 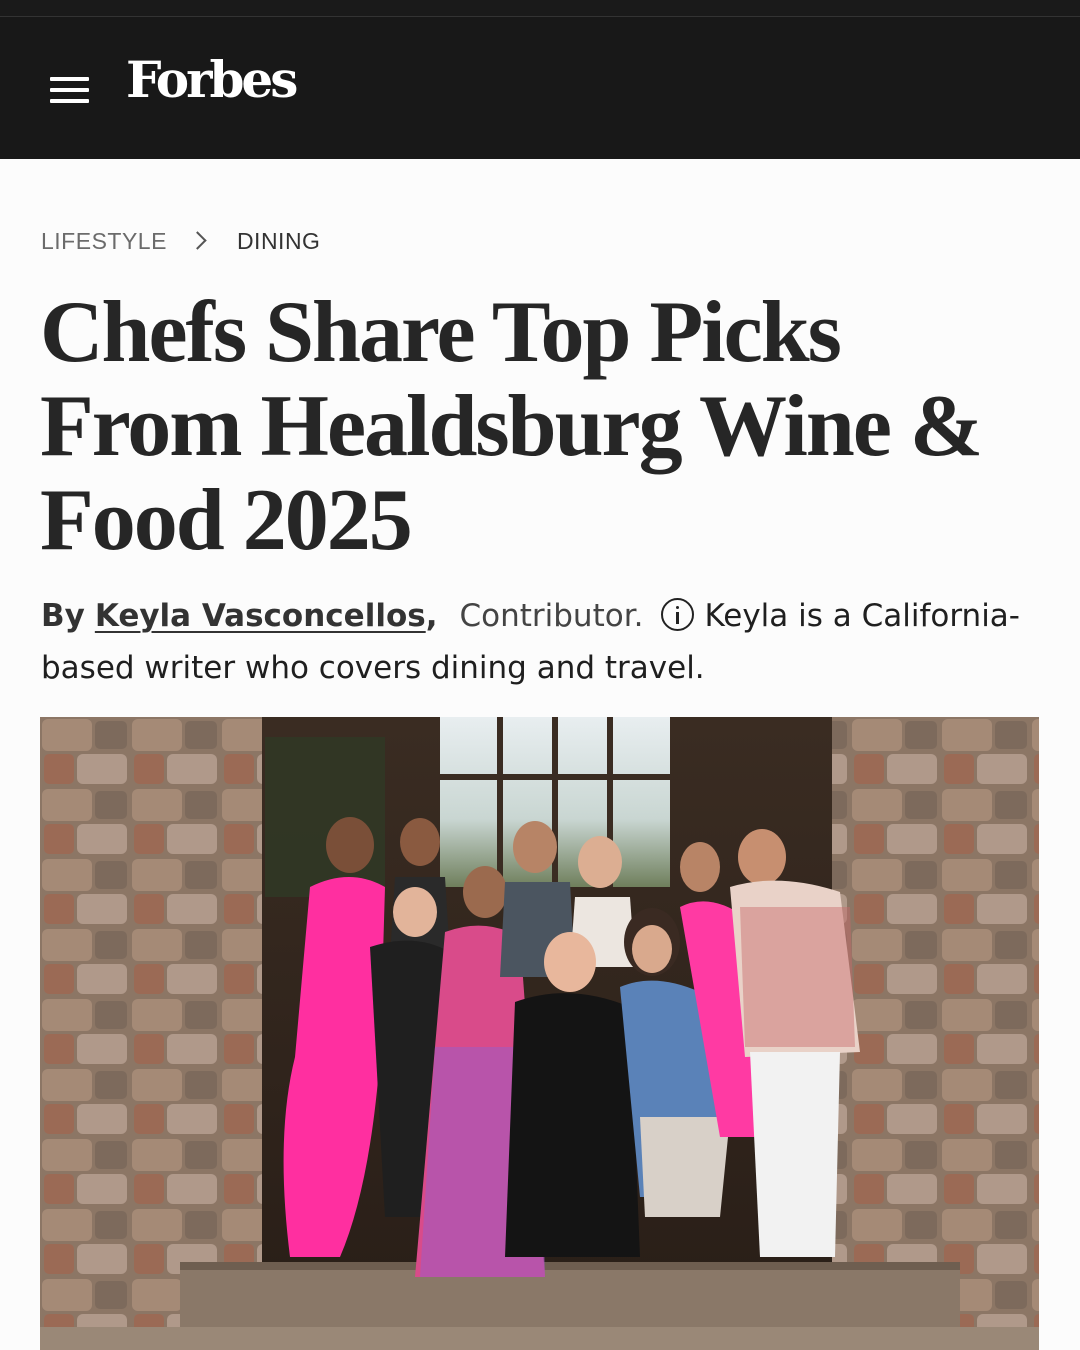 What do you see at coordinates (180, 241) in the screenshot?
I see `breadcrumb: LIFESTYLE DINING` at bounding box center [180, 241].